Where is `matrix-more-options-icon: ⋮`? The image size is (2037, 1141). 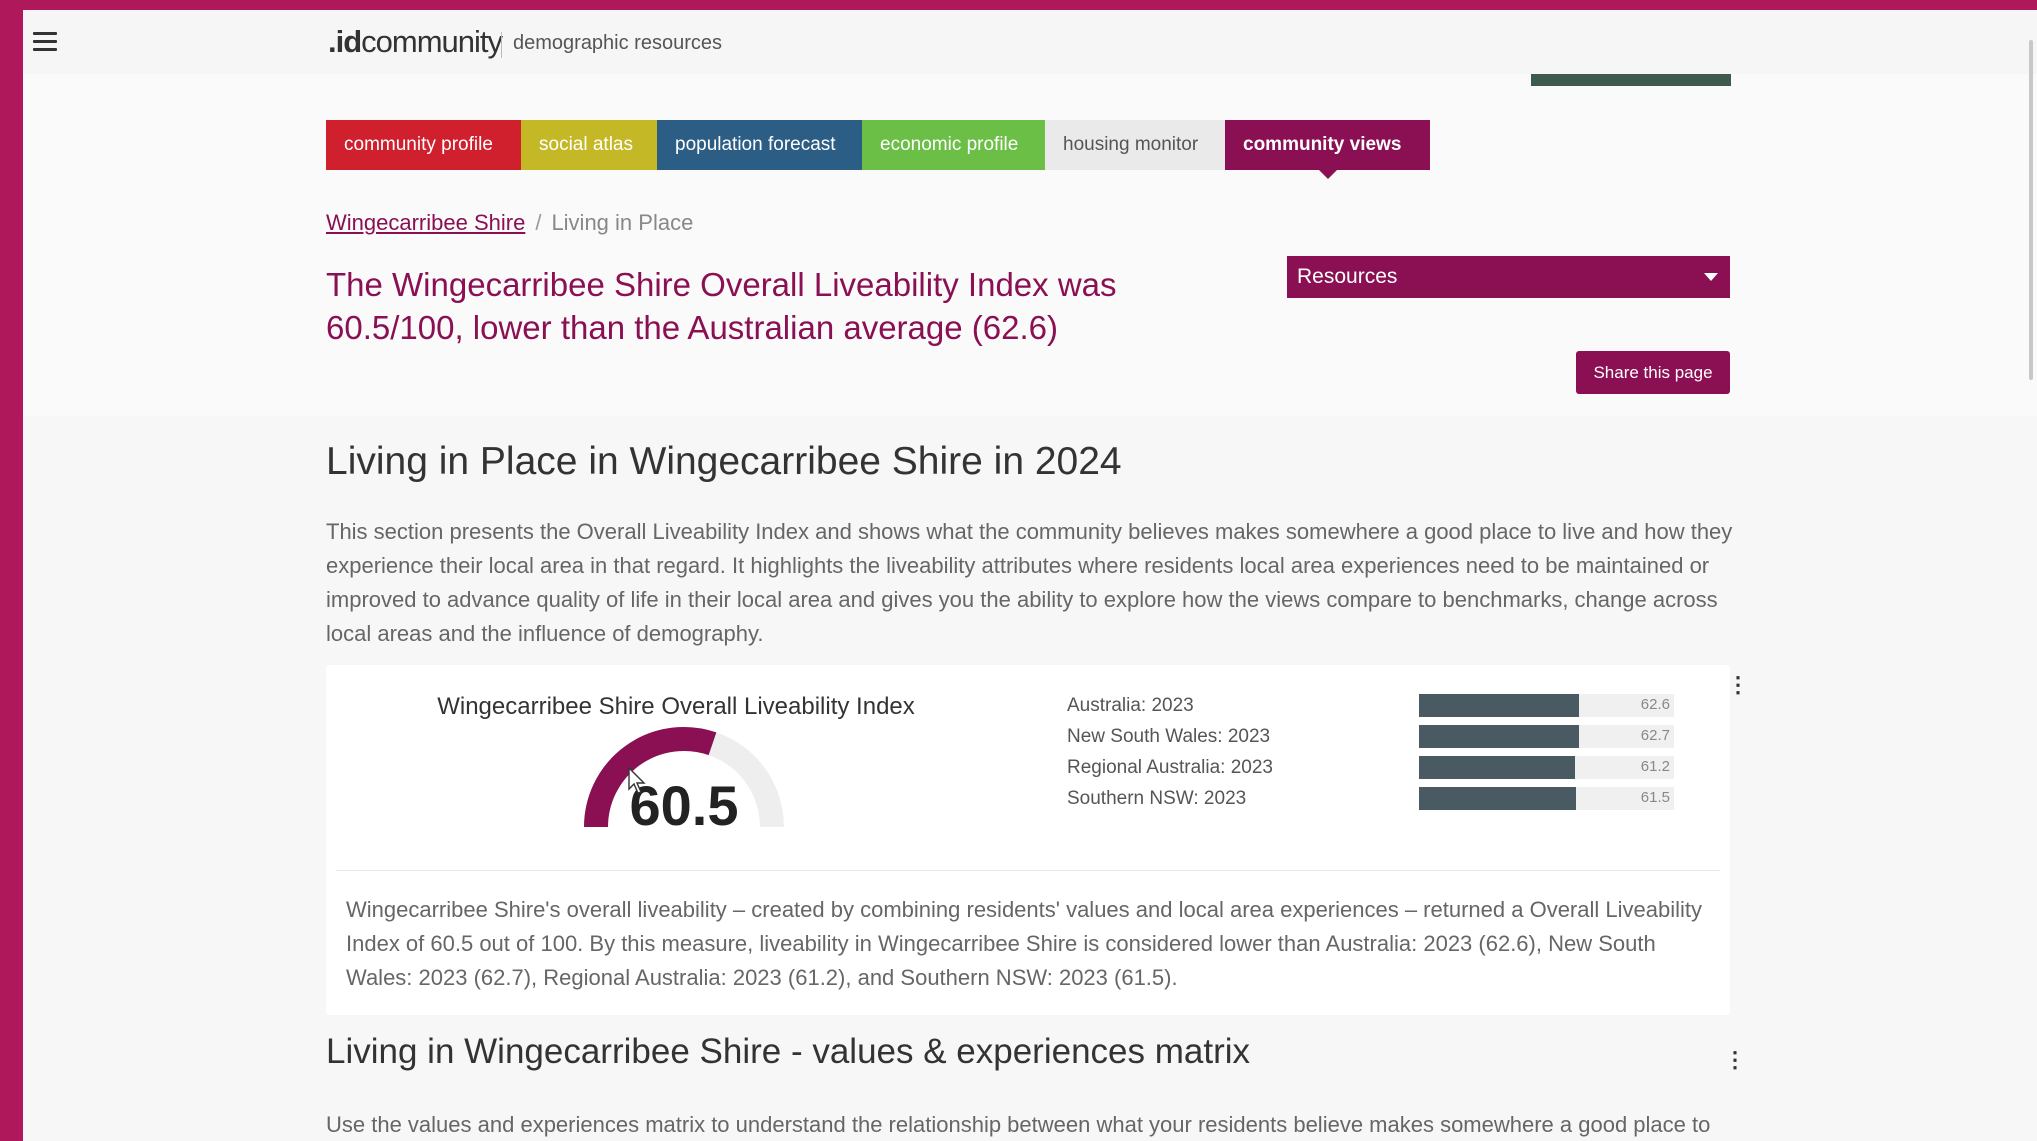 matrix-more-options-icon: ⋮ is located at coordinates (1735, 1060).